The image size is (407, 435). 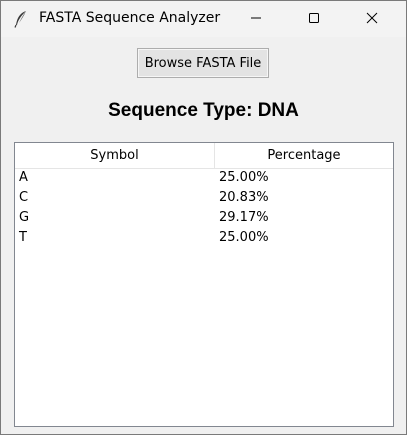 What do you see at coordinates (204, 239) in the screenshot?
I see `table-row: T 25.00%` at bounding box center [204, 239].